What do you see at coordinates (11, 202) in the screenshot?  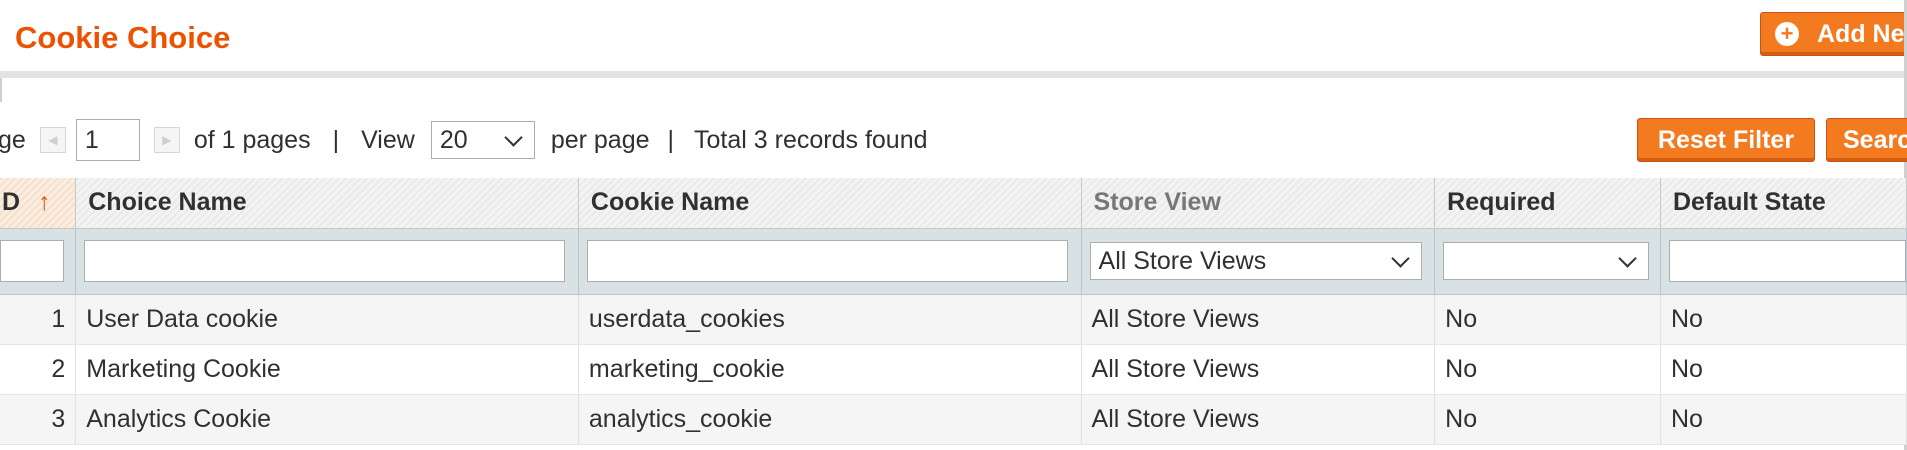 I see `column-id-label: D` at bounding box center [11, 202].